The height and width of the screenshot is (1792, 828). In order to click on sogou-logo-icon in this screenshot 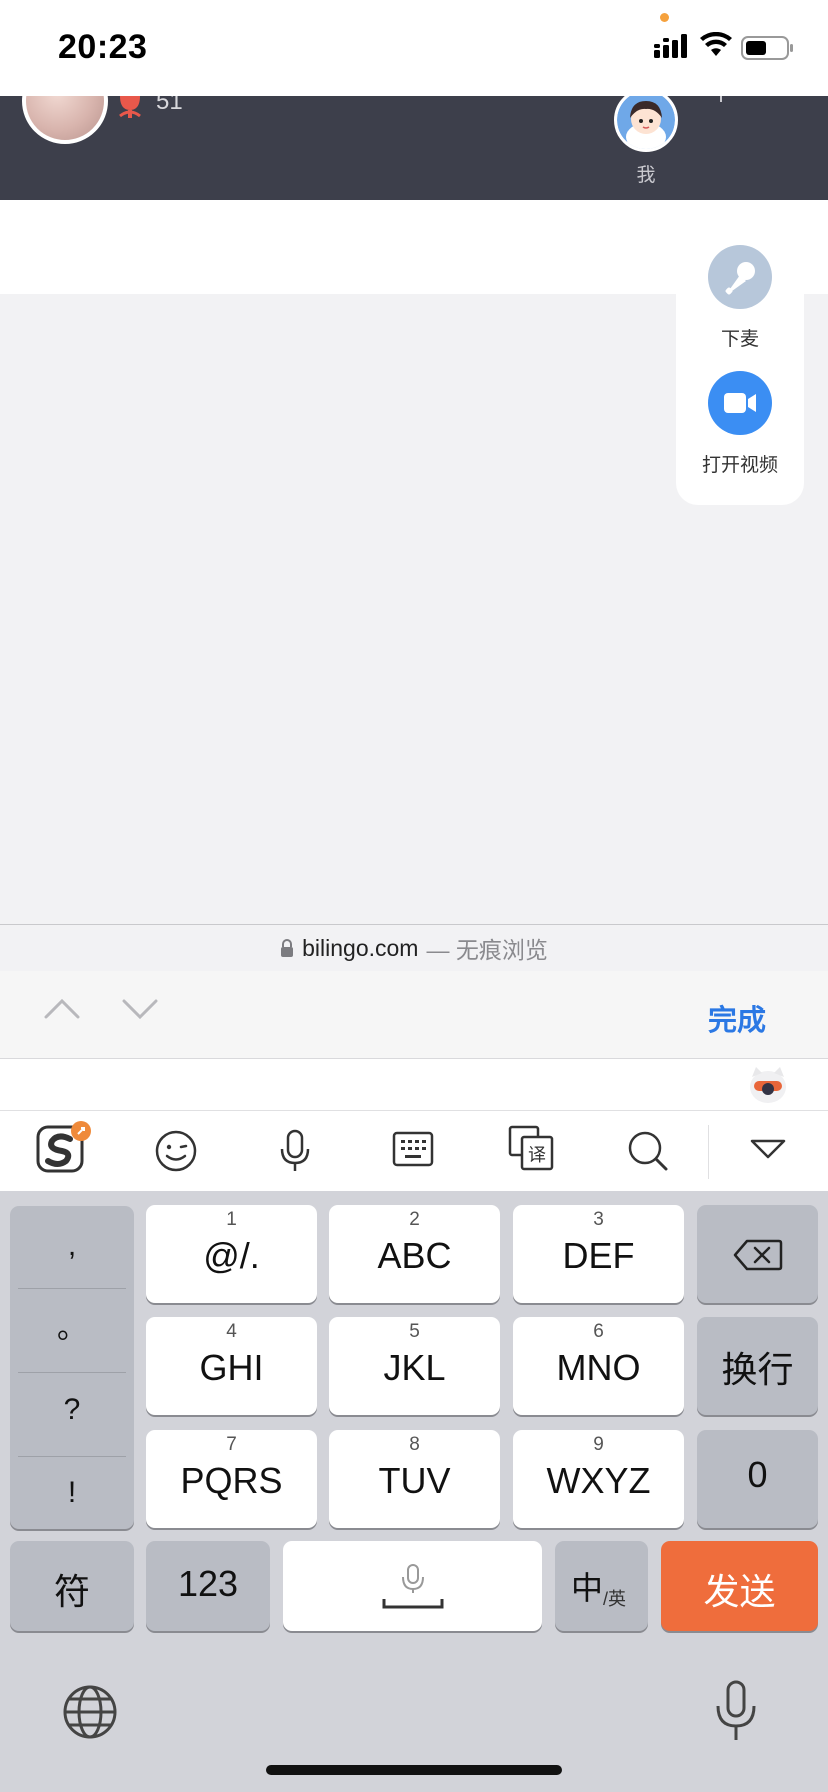, I will do `click(64, 1147)`.